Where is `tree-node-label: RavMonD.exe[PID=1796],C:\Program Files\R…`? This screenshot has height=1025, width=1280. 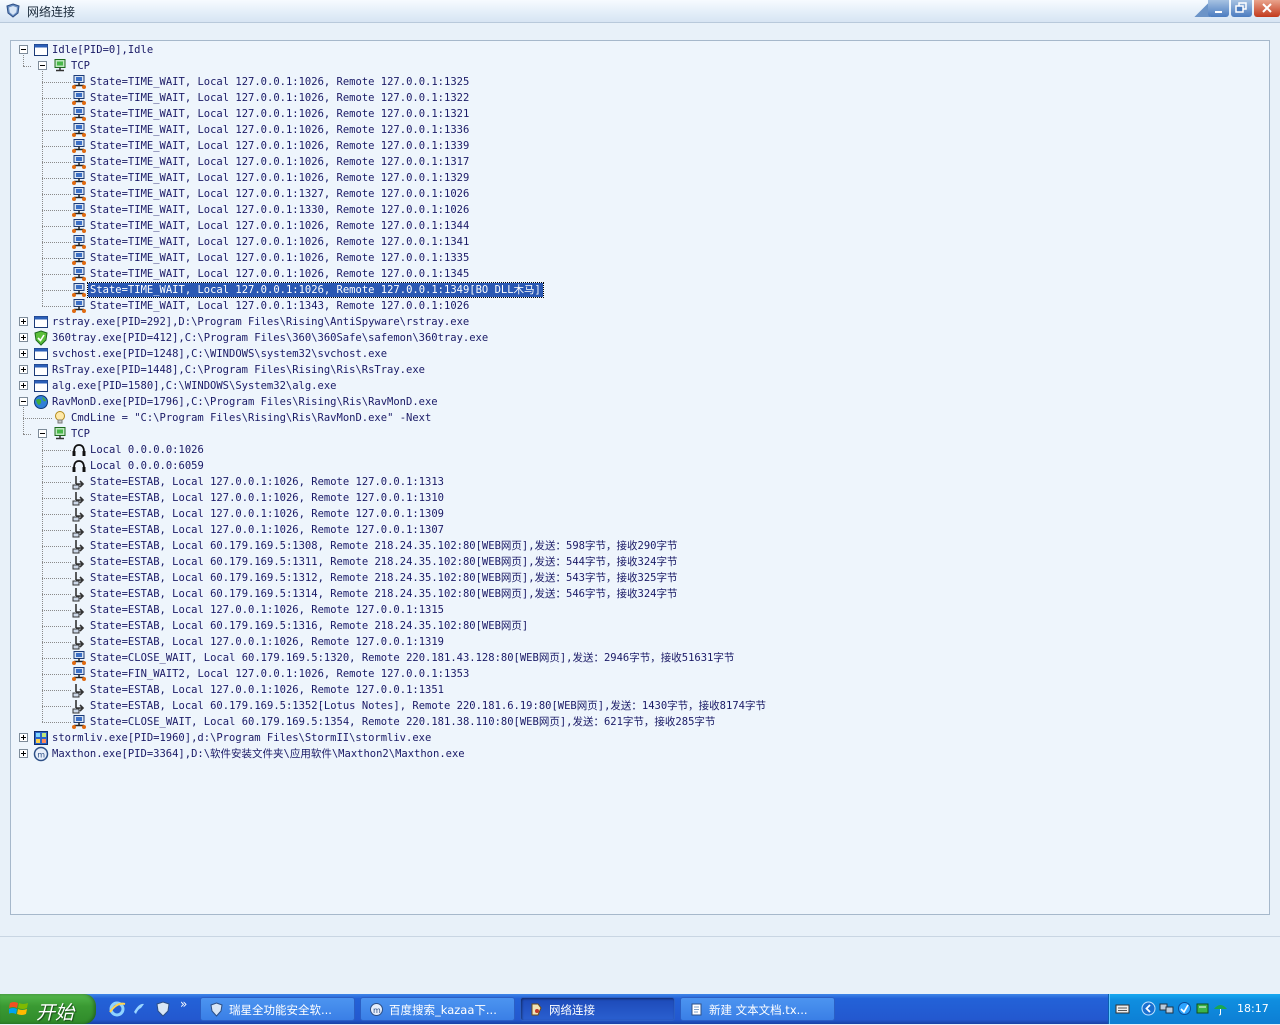 tree-node-label: RavMonD.exe[PID=1796],C:\Program Files\R… is located at coordinates (245, 402).